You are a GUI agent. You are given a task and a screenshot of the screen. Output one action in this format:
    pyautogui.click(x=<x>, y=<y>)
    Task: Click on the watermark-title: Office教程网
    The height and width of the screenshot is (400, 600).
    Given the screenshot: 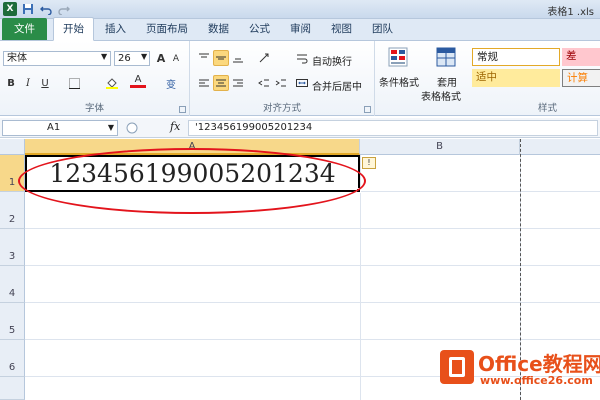 What is the action you would take?
    pyautogui.click(x=539, y=364)
    